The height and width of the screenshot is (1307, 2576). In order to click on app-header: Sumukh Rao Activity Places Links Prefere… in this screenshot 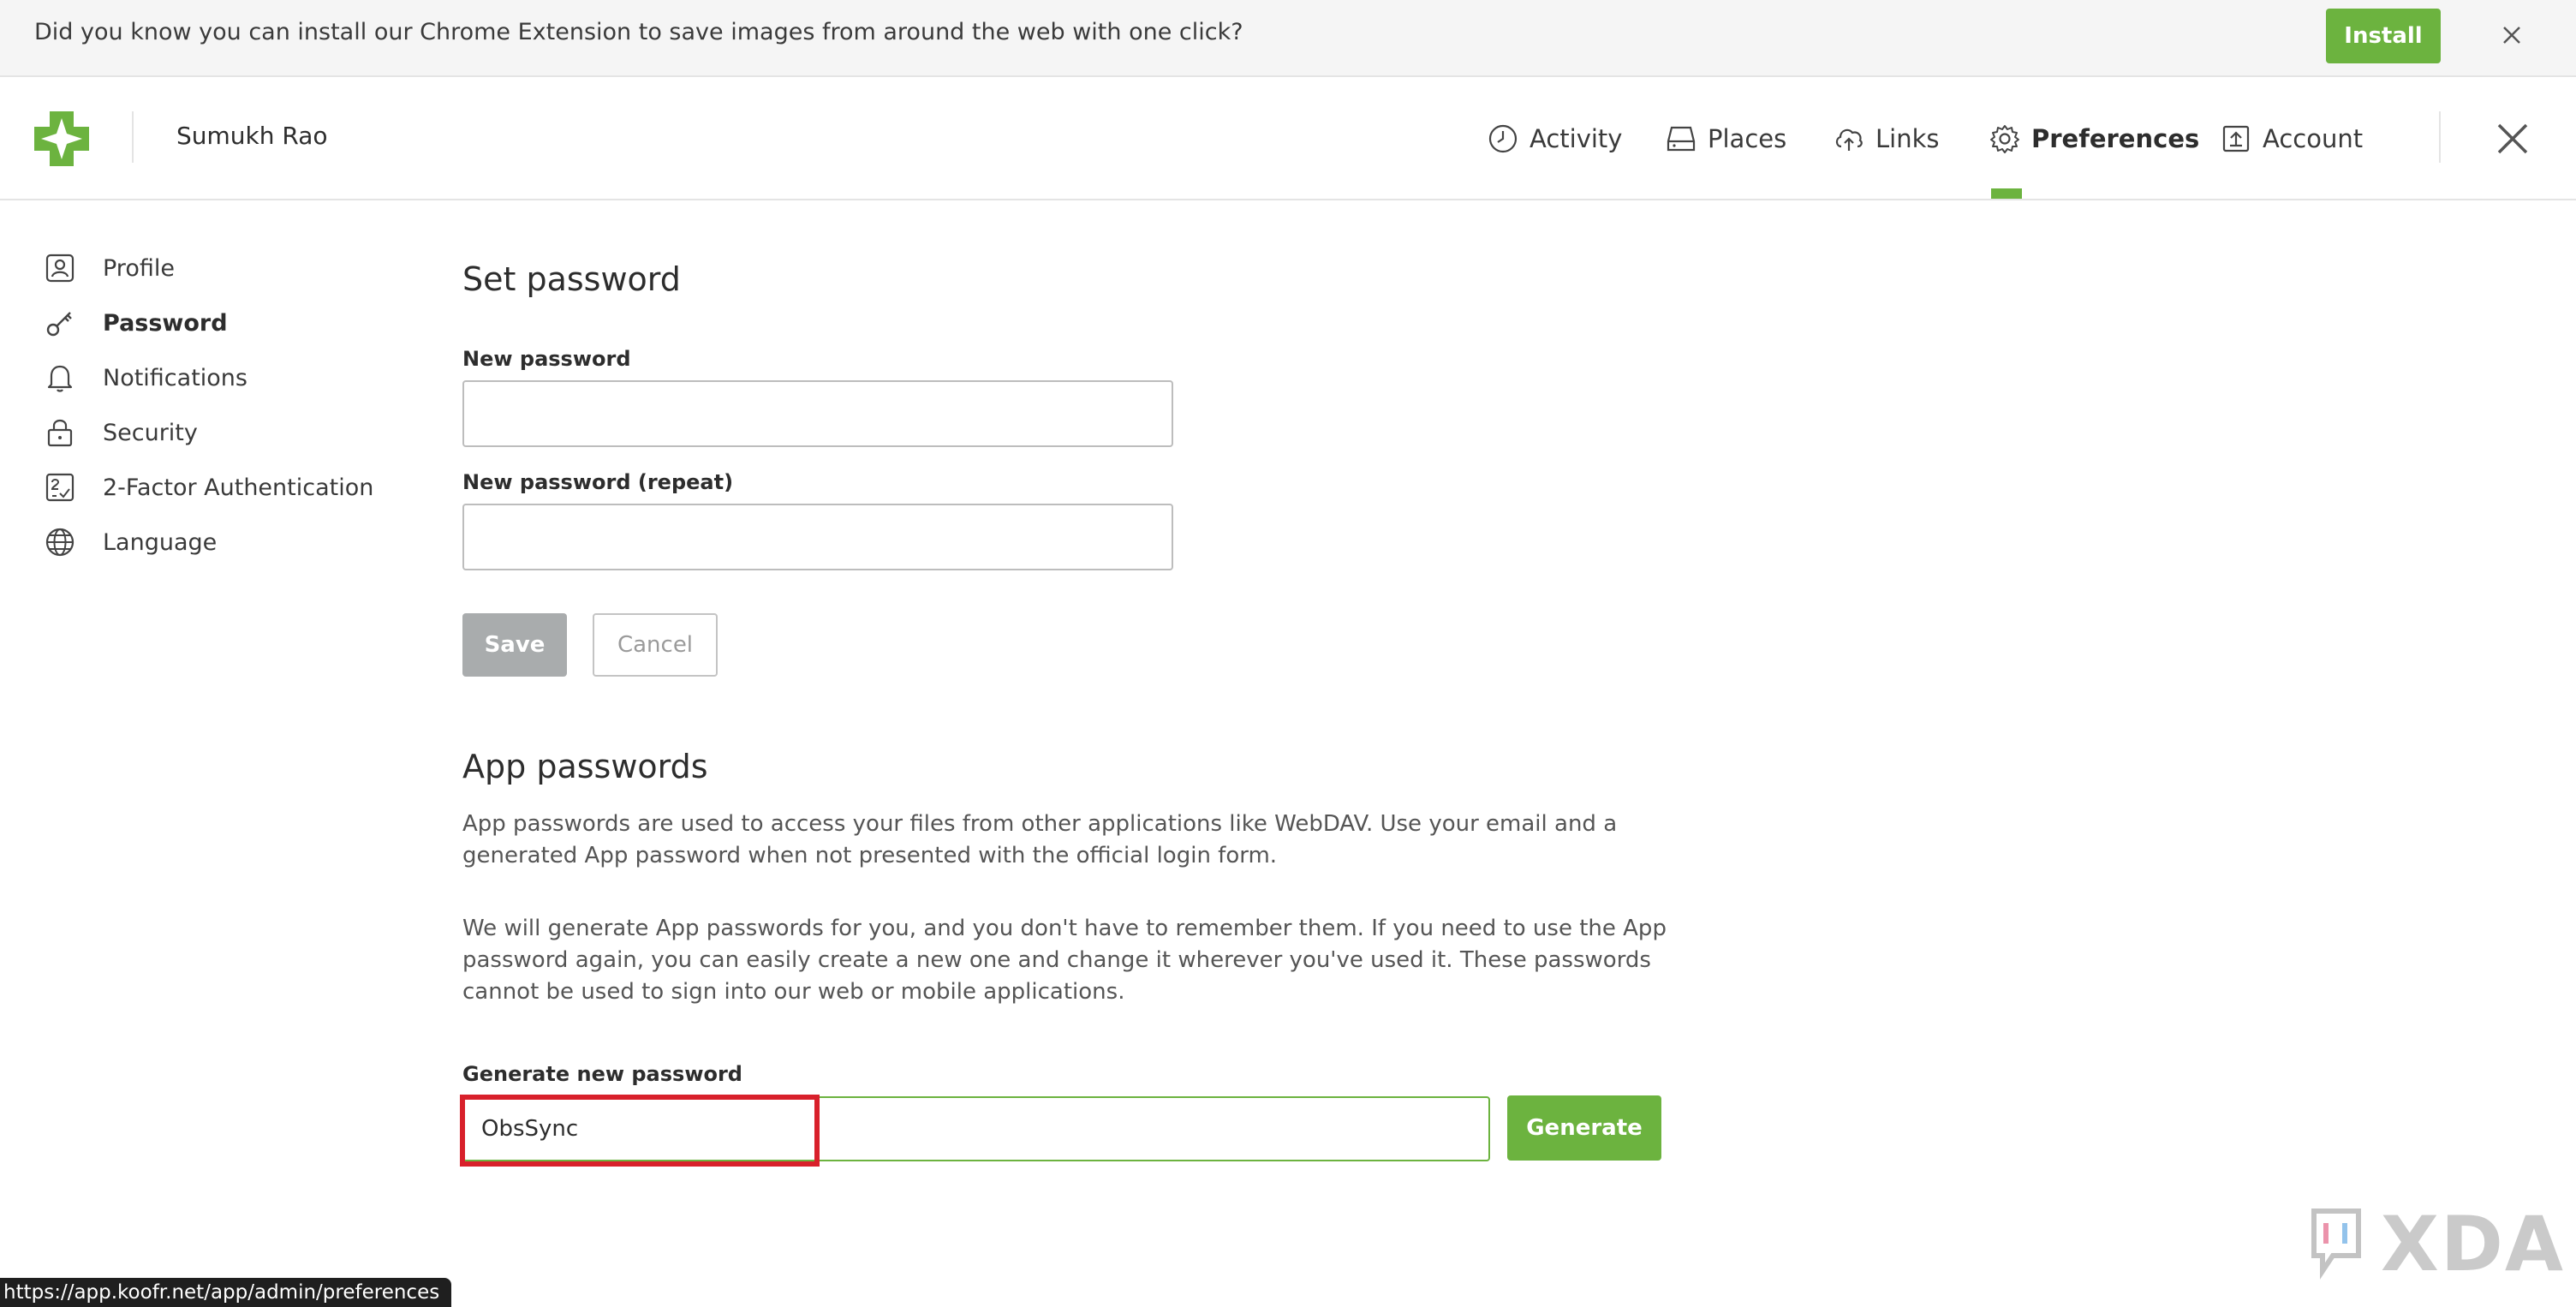, I will do `click(1288, 138)`.